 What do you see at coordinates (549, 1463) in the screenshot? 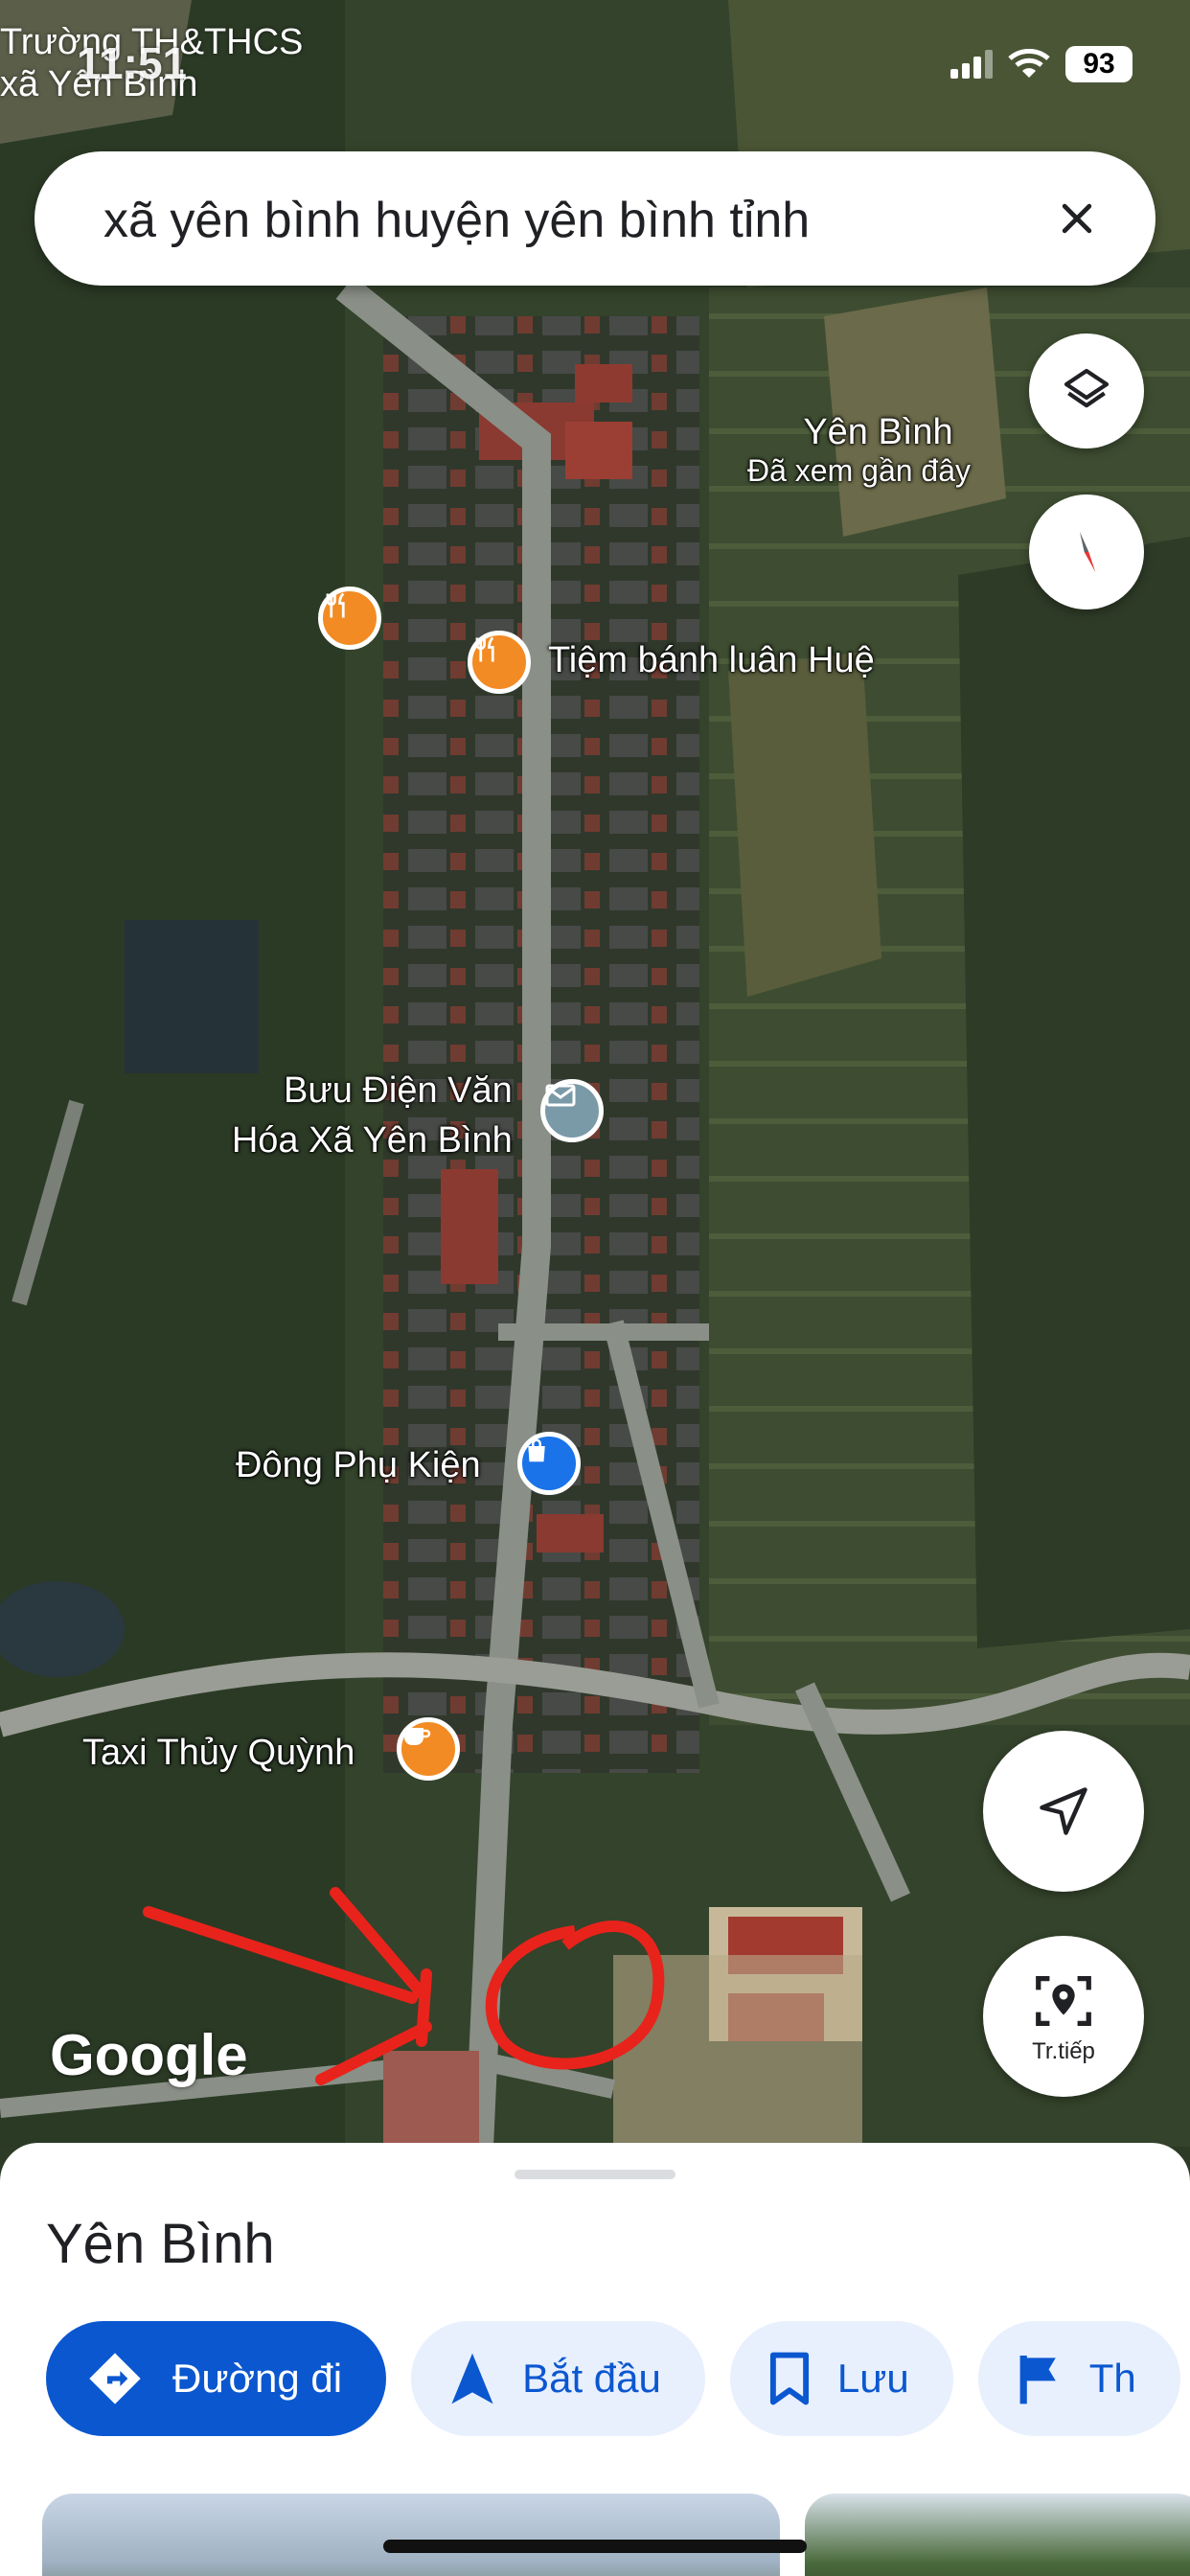
I see `poi-pin-shop` at bounding box center [549, 1463].